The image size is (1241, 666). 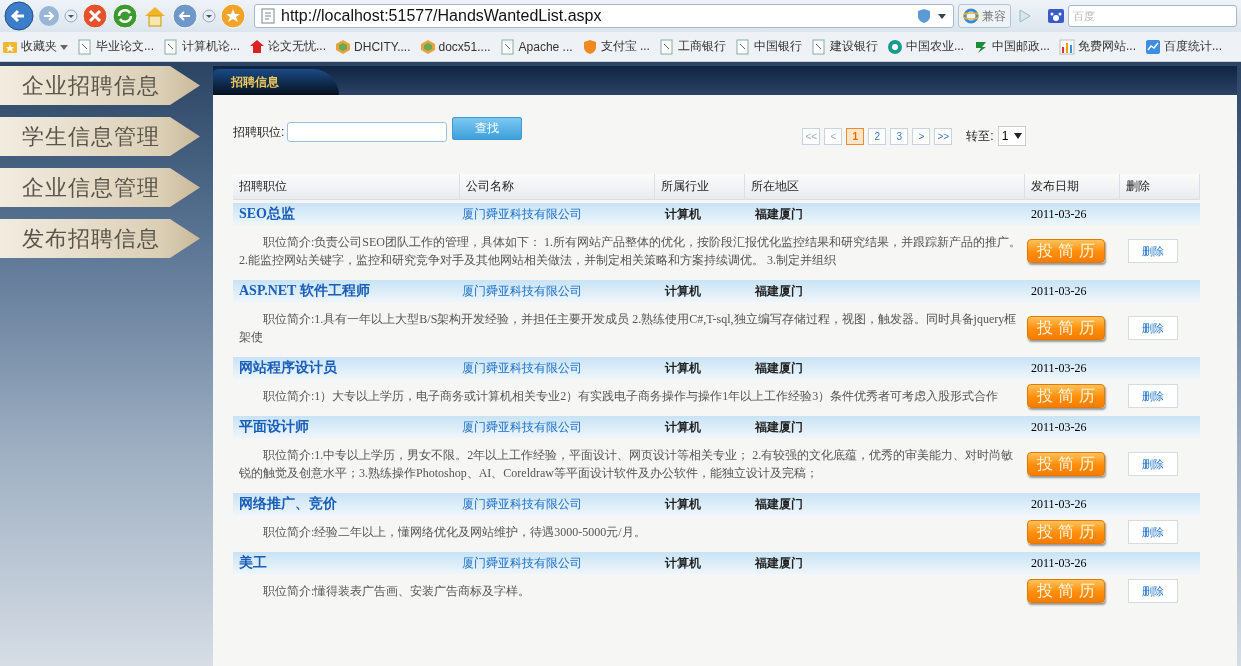 I want to click on sidebar-item: 企业招聘信息, so click(x=100, y=85).